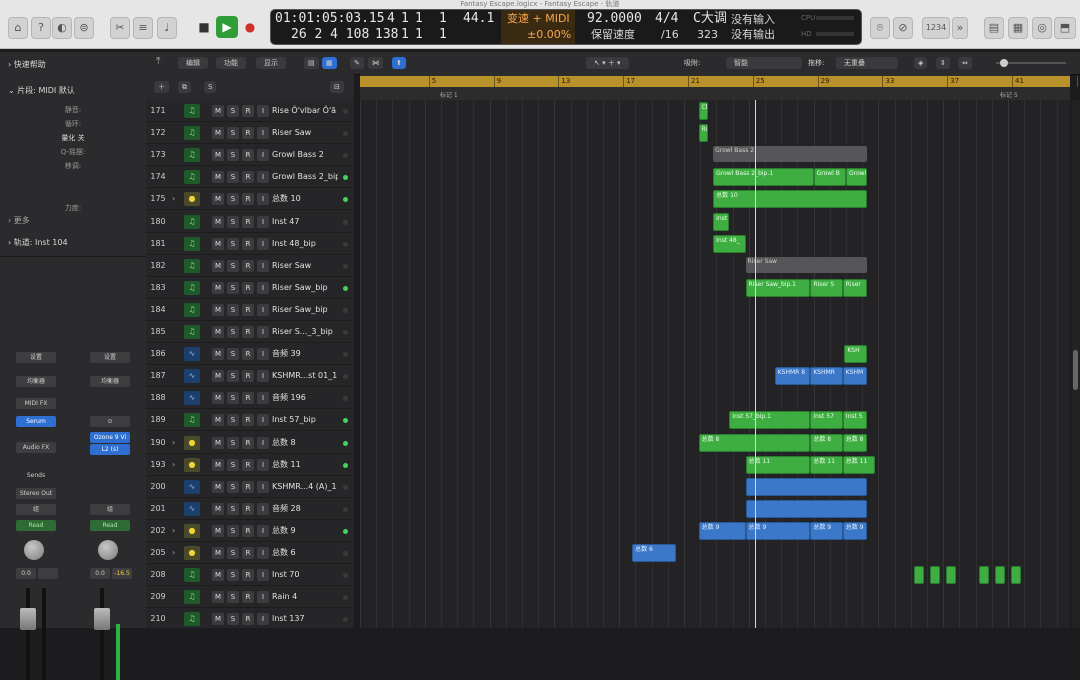 This screenshot has height=680, width=1080. I want to click on solo-icon: ⊘, so click(903, 28).